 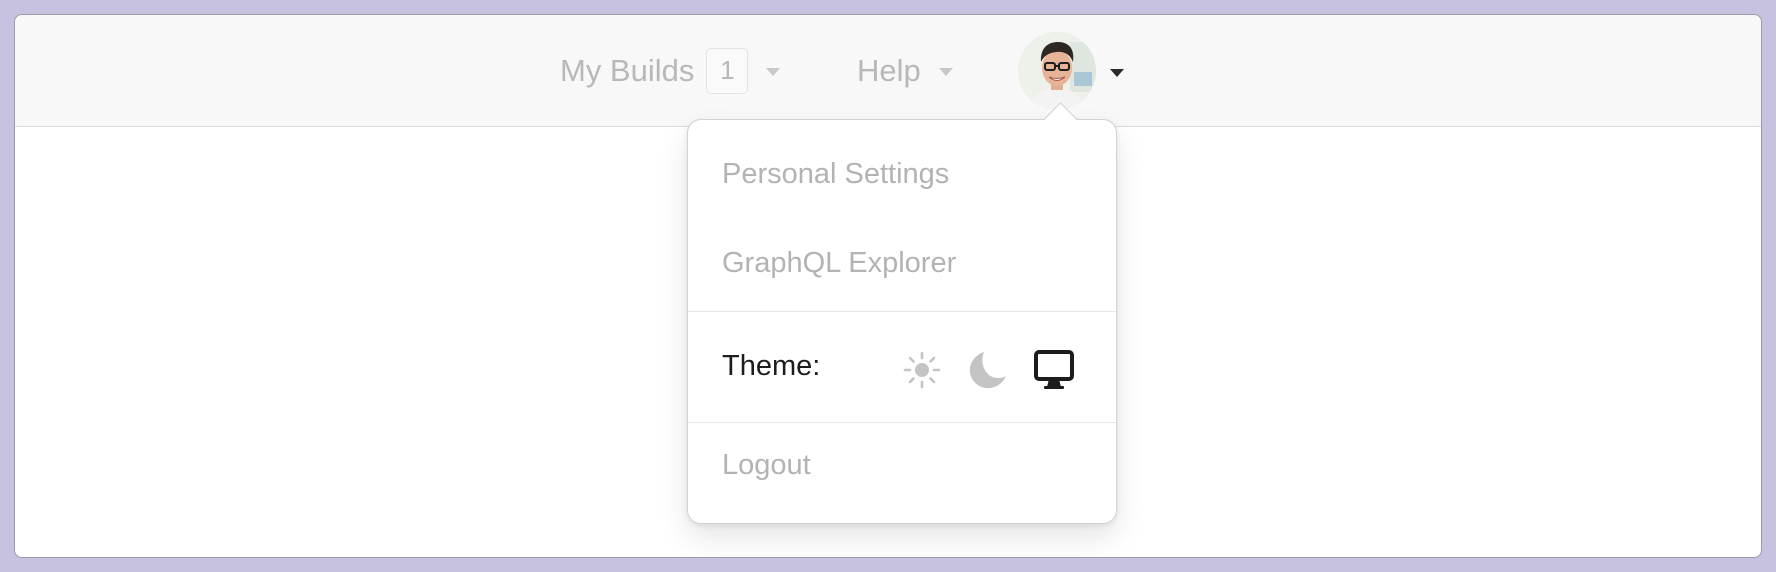 What do you see at coordinates (1057, 71) in the screenshot?
I see `avatar` at bounding box center [1057, 71].